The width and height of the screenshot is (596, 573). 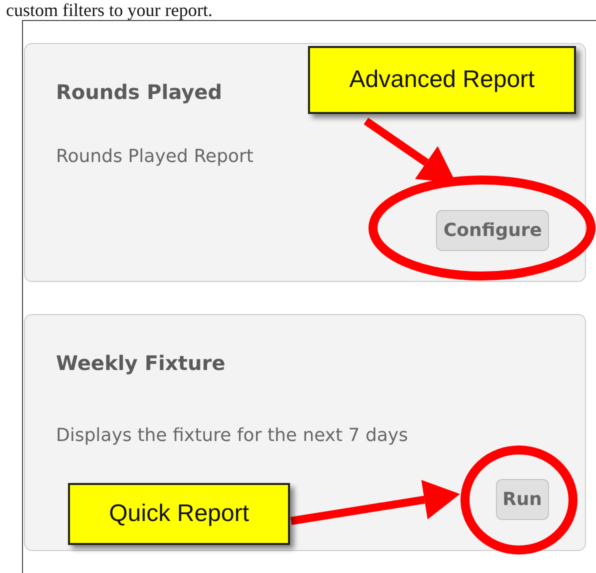 What do you see at coordinates (232, 435) in the screenshot?
I see `report-description: Displays the fixture for the next 7 days` at bounding box center [232, 435].